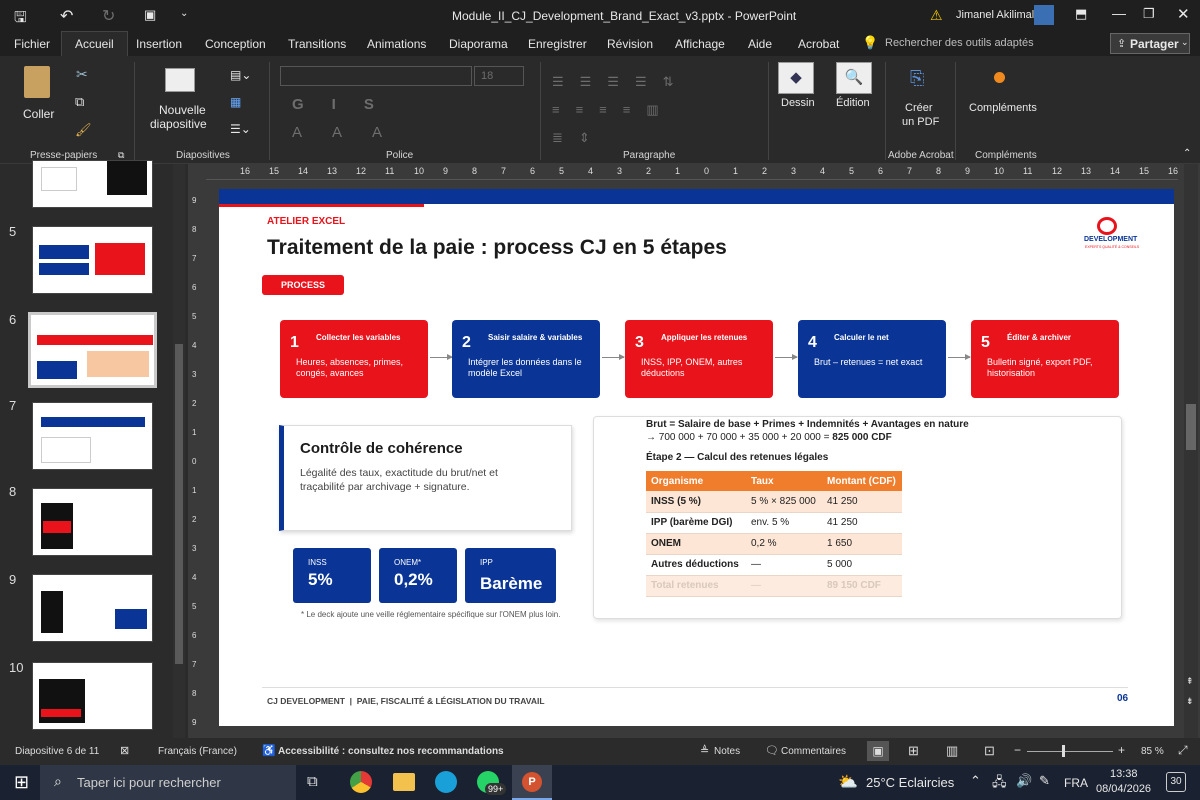 Image resolution: width=1200 pixels, height=800 pixels. What do you see at coordinates (999, 784) in the screenshot?
I see `network-icon: 🖧` at bounding box center [999, 784].